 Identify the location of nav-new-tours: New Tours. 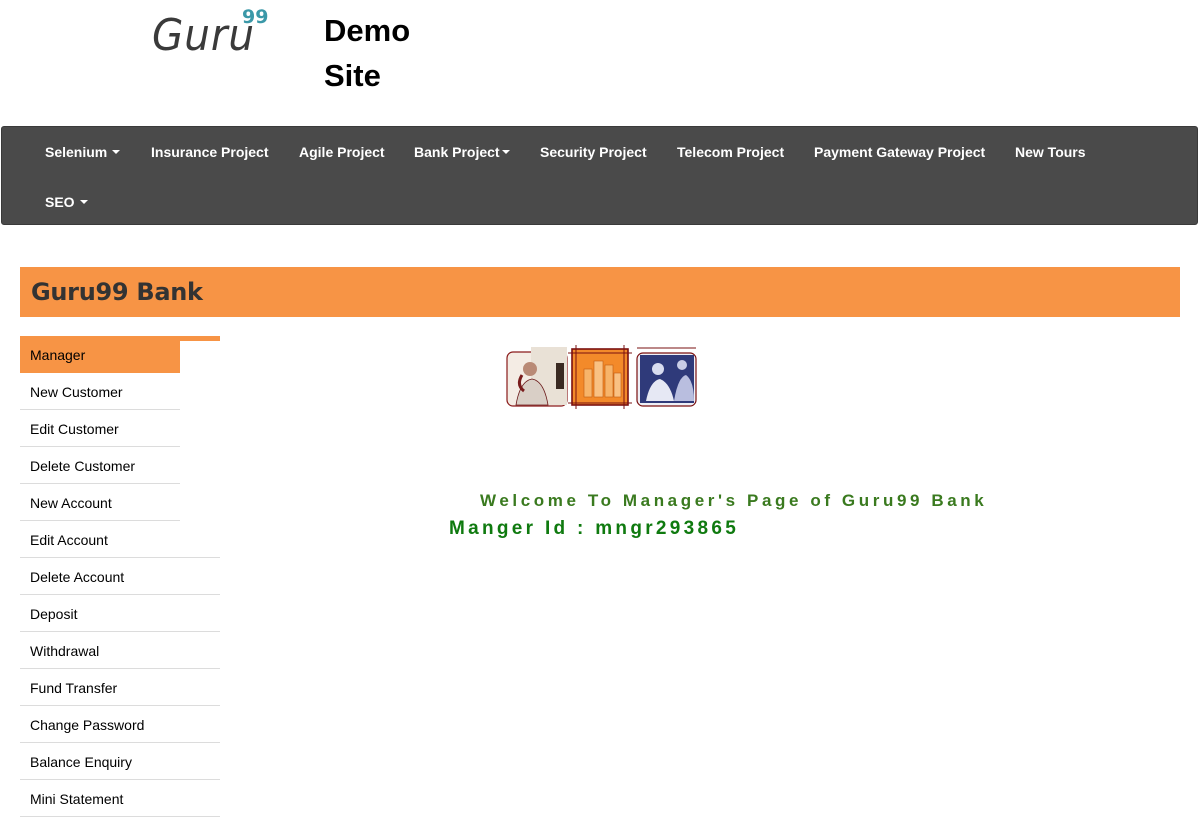
(1050, 152).